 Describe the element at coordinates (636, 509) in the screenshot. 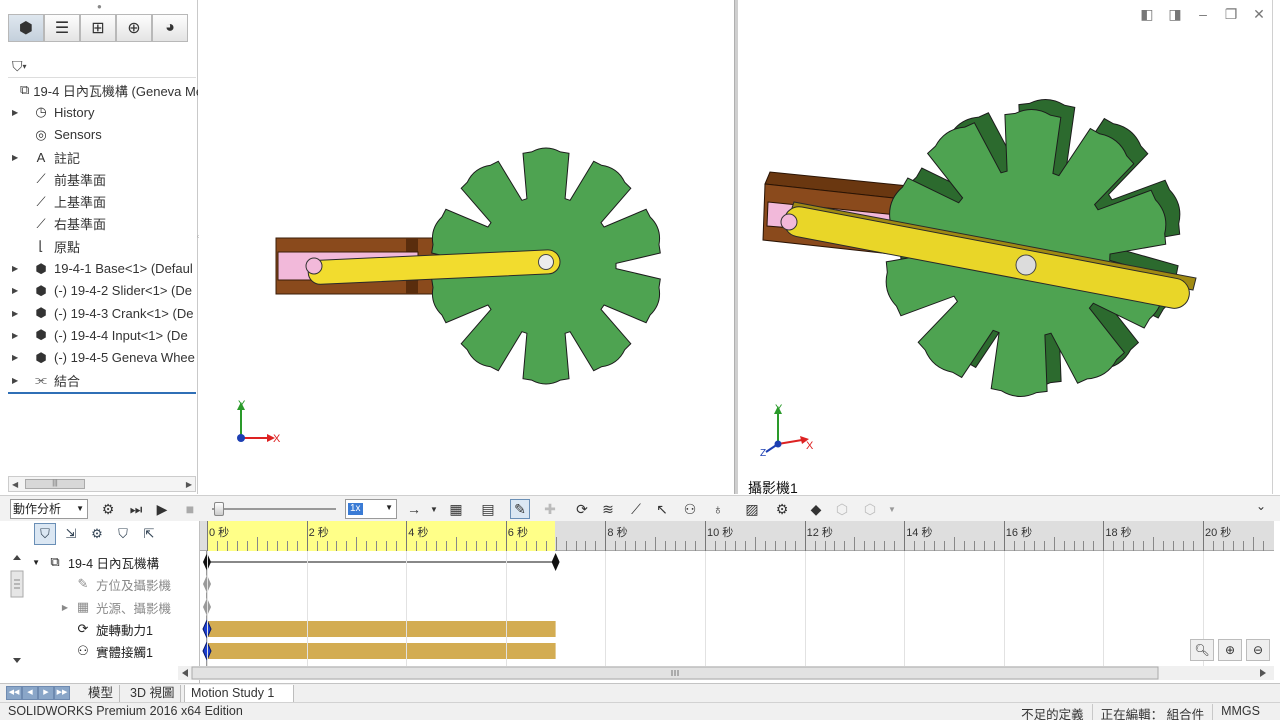

I see `damper-button: ⟋` at that location.